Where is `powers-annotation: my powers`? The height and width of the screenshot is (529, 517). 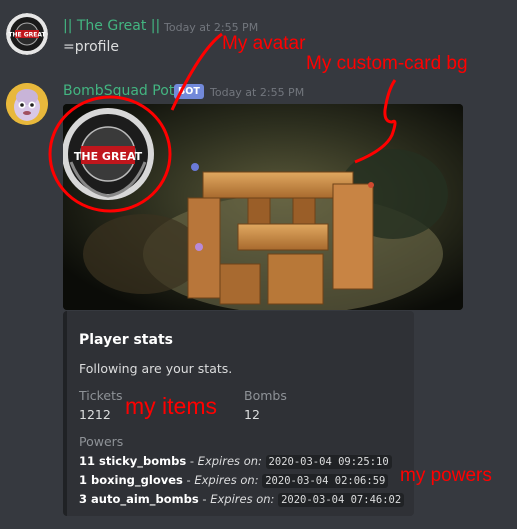 powers-annotation: my powers is located at coordinates (446, 475).